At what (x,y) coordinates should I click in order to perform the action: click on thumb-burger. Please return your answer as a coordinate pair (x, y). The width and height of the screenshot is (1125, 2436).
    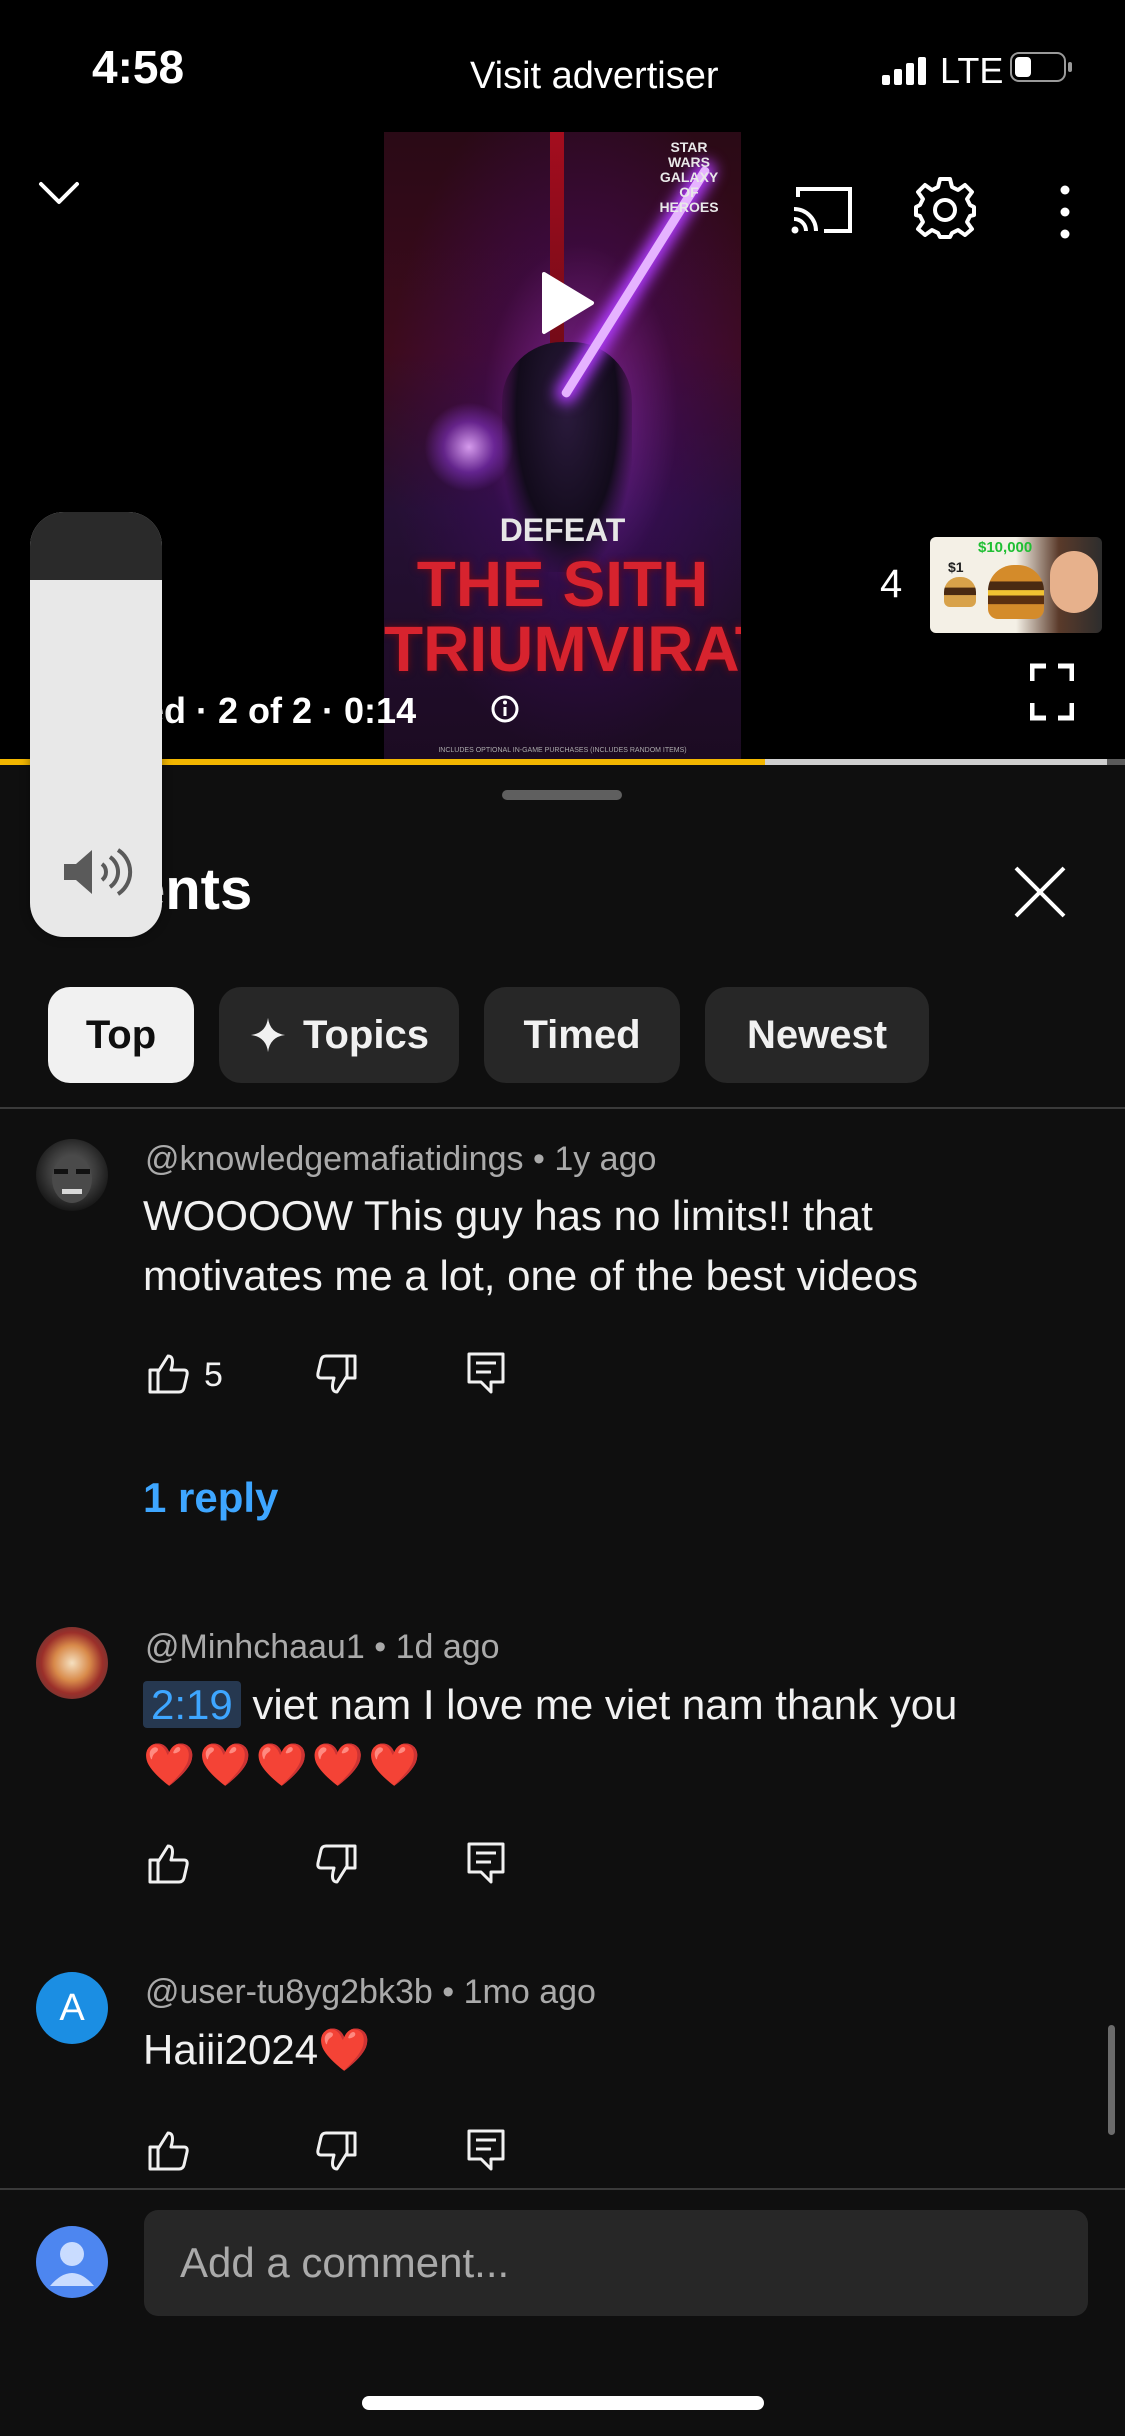
    Looking at the image, I should click on (1016, 592).